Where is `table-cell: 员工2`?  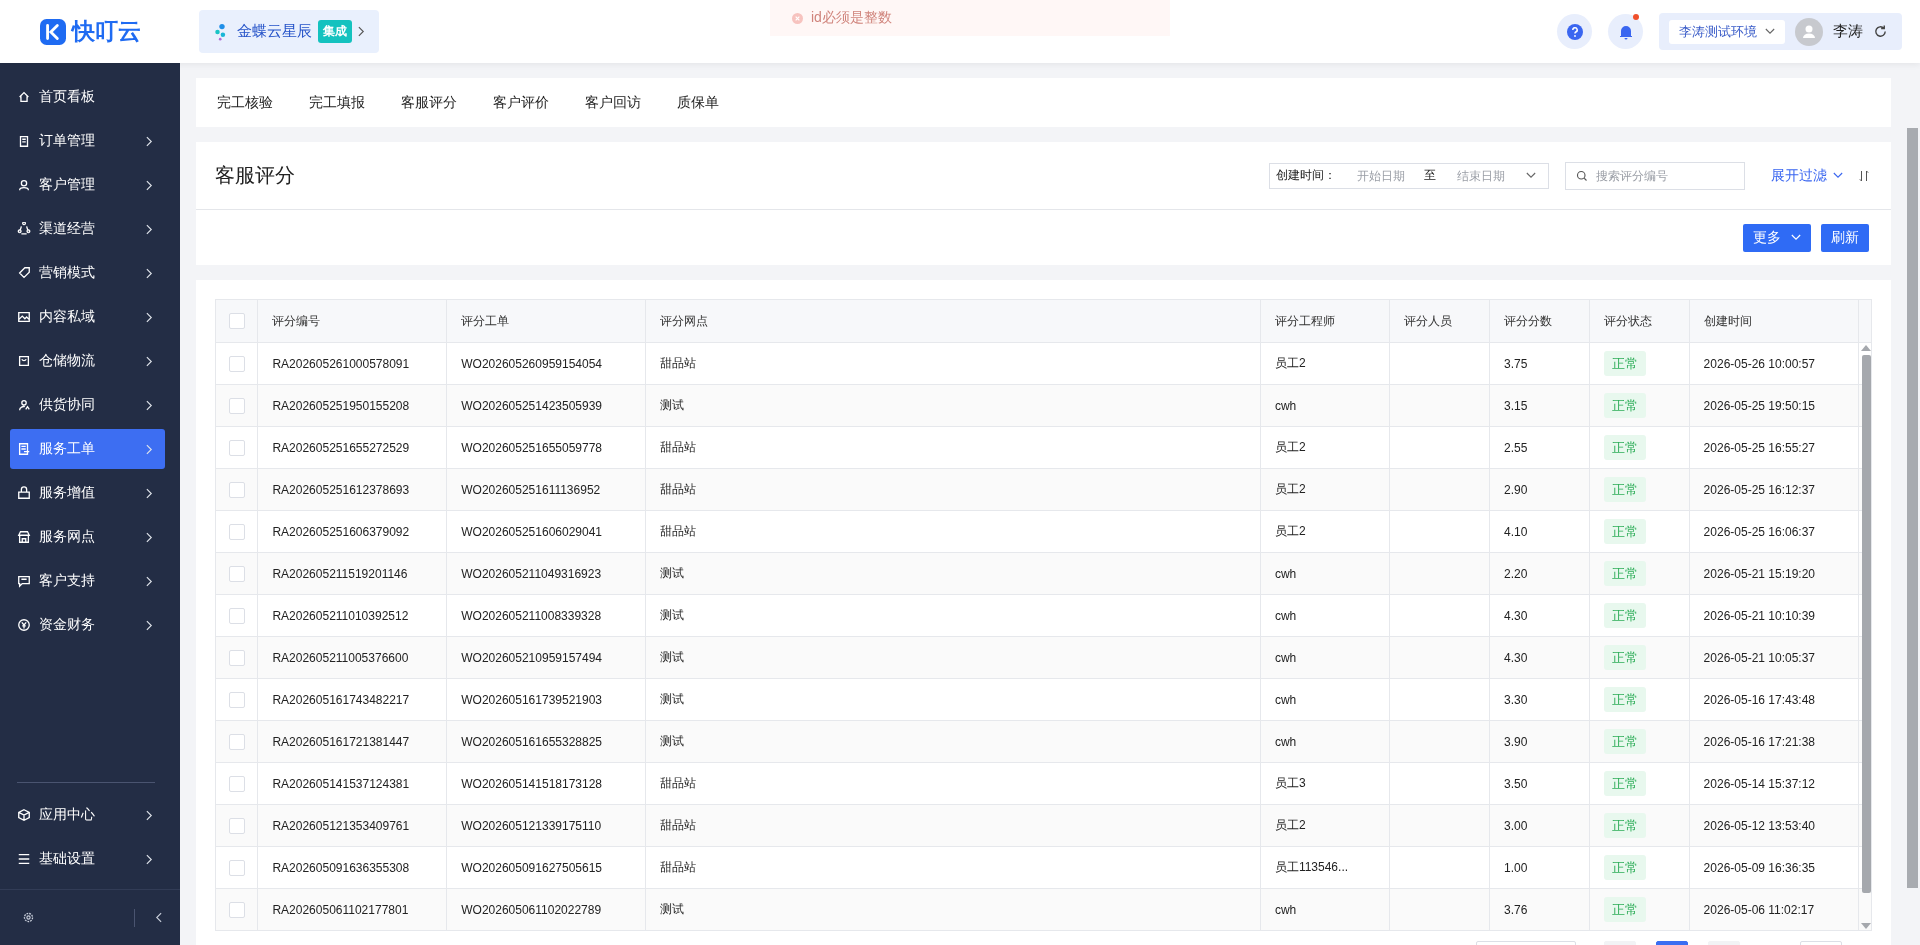 table-cell: 员工2 is located at coordinates (1290, 363).